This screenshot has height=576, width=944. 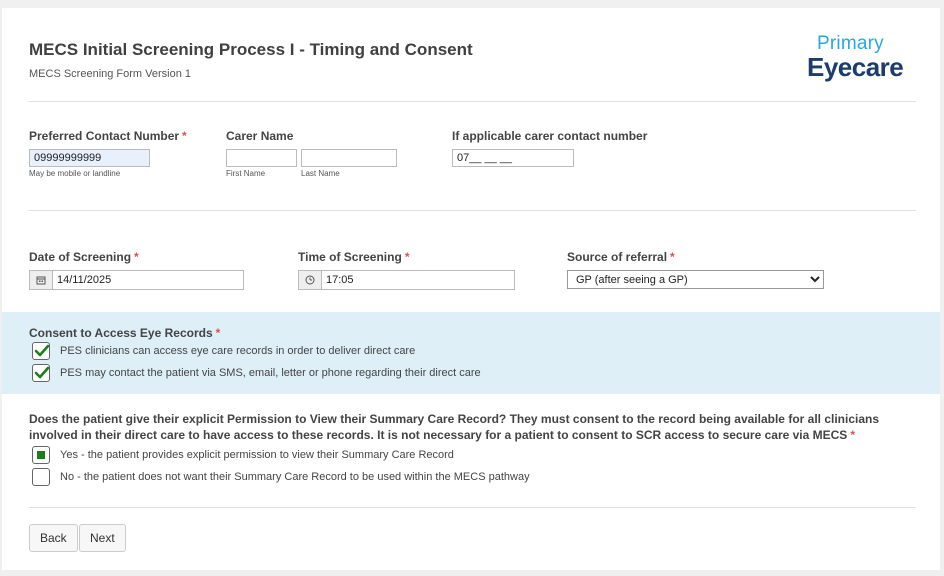 I want to click on consent-contact-checkbox, so click(x=41, y=373).